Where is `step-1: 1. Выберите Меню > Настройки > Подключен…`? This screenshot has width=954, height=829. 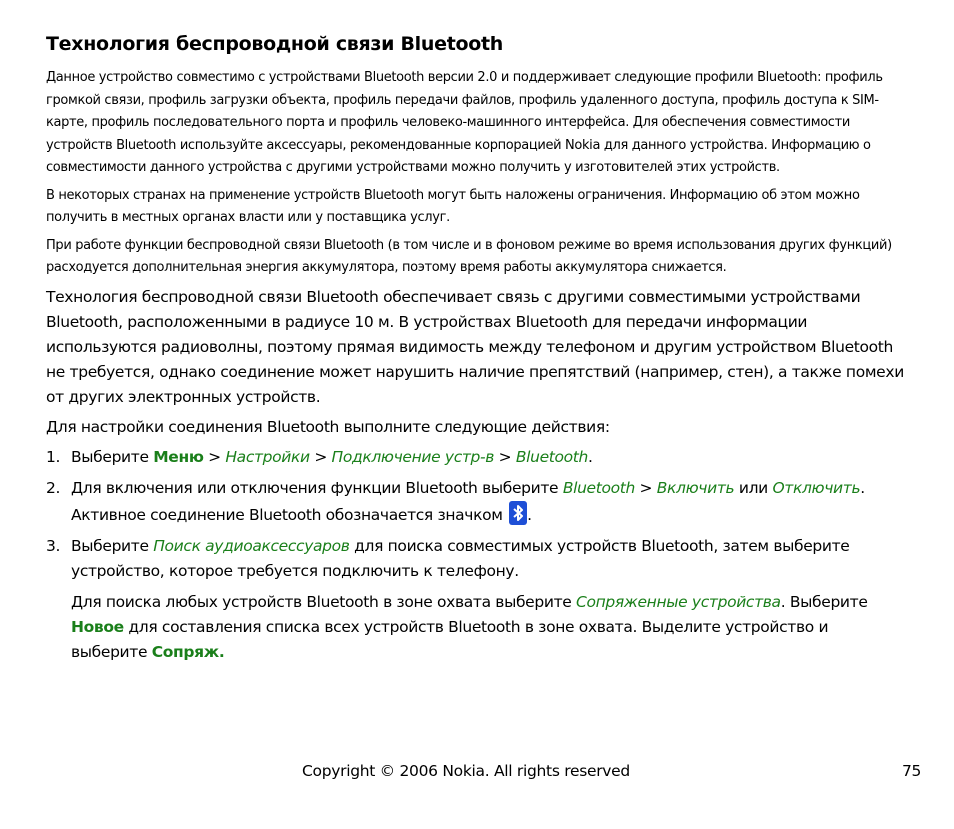 step-1: 1. Выберите Меню > Настройки > Подключен… is located at coordinates (477, 457).